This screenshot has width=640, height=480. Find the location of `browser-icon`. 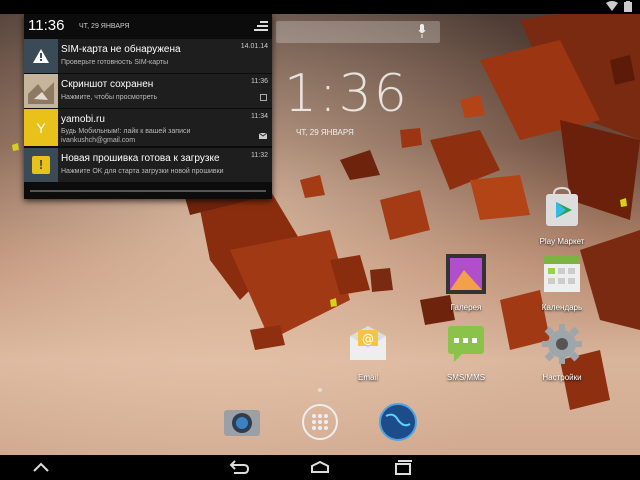

browser-icon is located at coordinates (398, 422).